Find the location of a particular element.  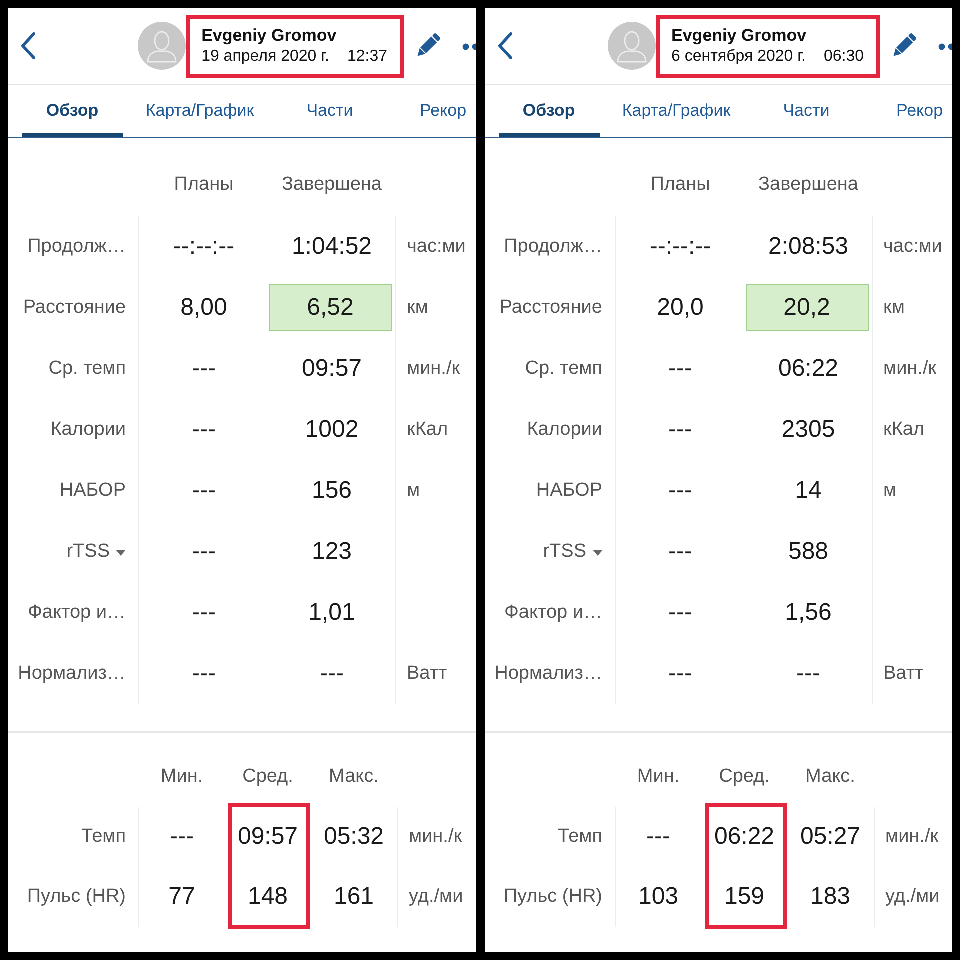

completed-value: 2:08:53 is located at coordinates (808, 246).